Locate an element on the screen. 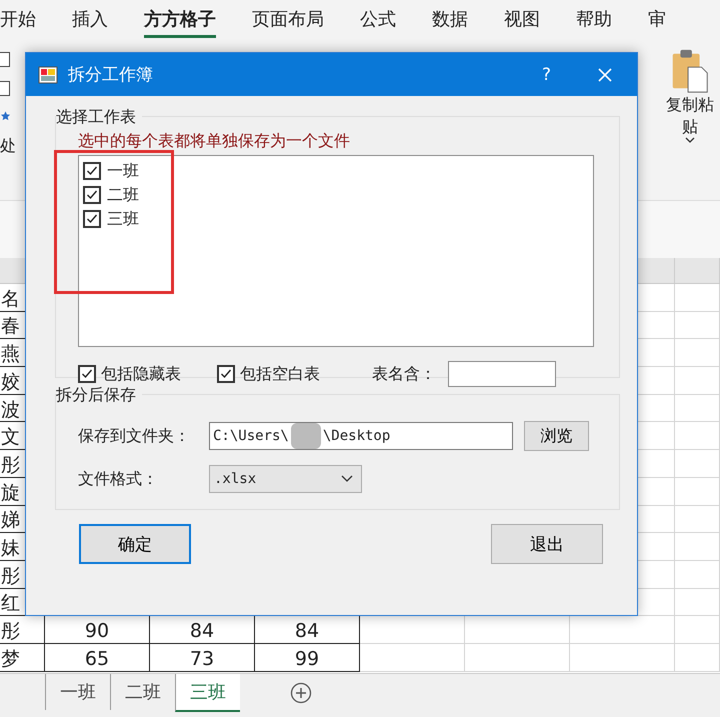  paste-button: 复制粘贴 is located at coordinates (690, 120).